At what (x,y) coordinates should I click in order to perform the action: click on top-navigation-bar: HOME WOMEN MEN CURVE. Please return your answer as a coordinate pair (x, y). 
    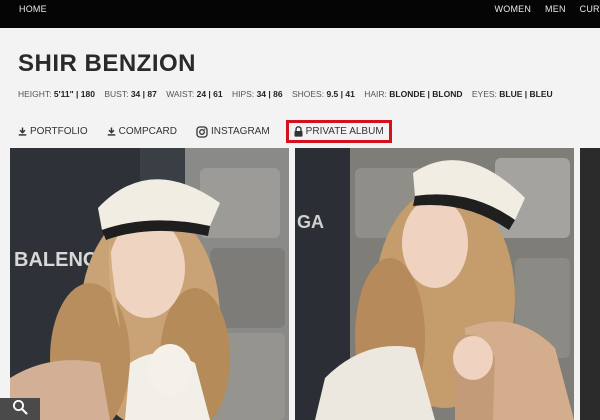
    Looking at the image, I should click on (300, 14).